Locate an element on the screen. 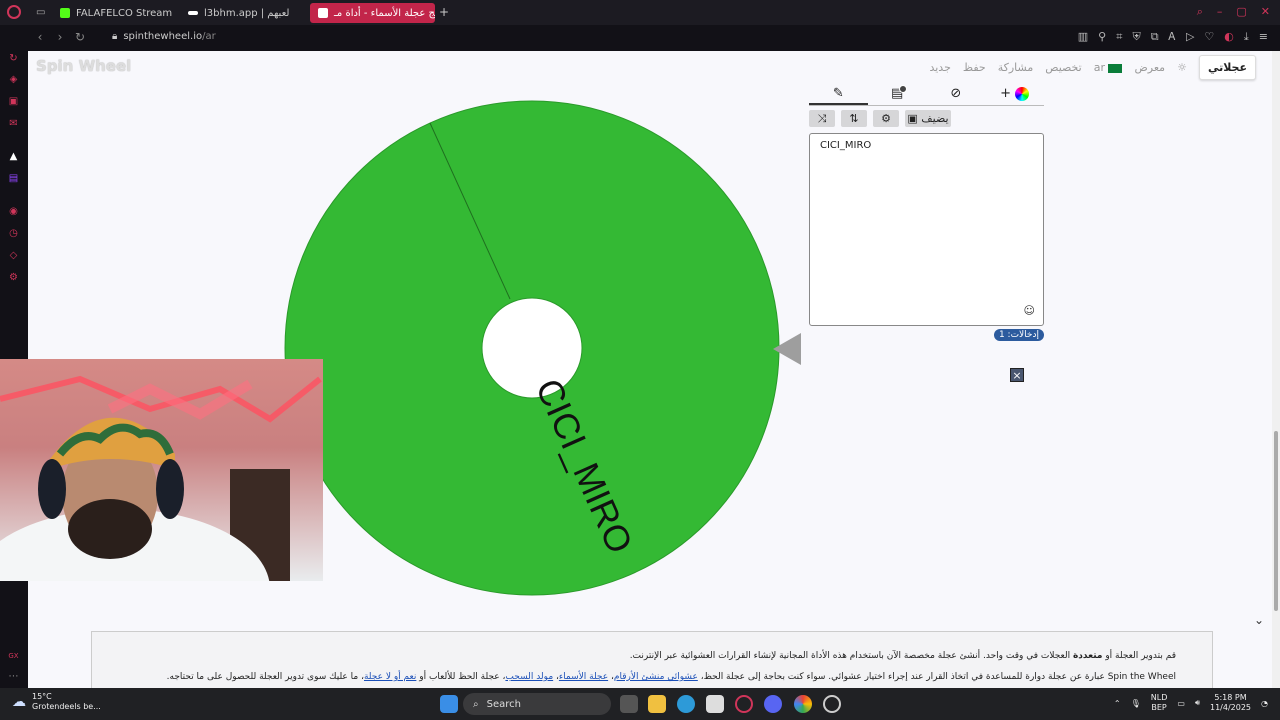 This screenshot has width=1280, height=720. clock: 5:18 PM 11/4/2025 is located at coordinates (1230, 703).